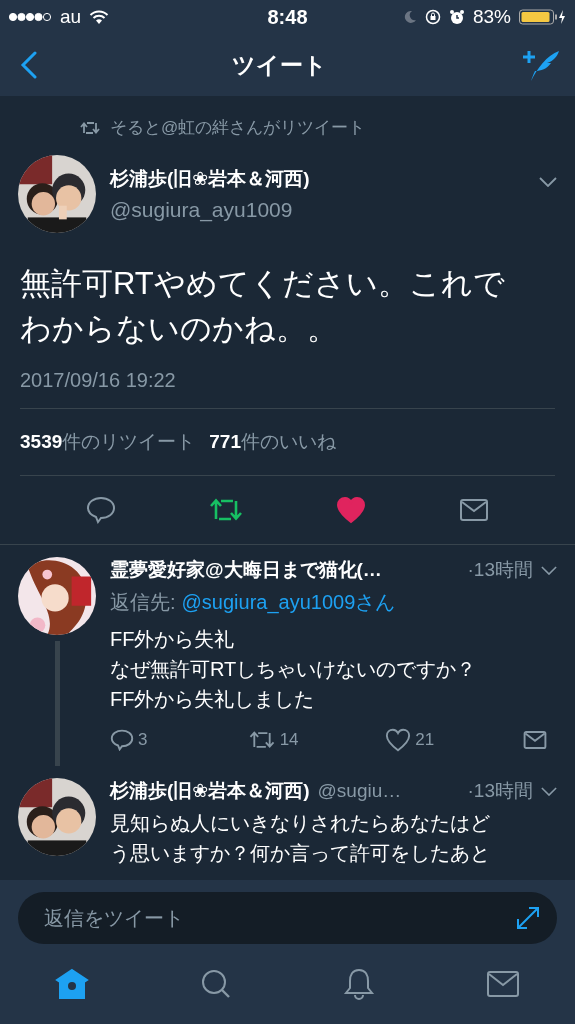  I want to click on reply-input-field: 返信をツイート, so click(287, 918).